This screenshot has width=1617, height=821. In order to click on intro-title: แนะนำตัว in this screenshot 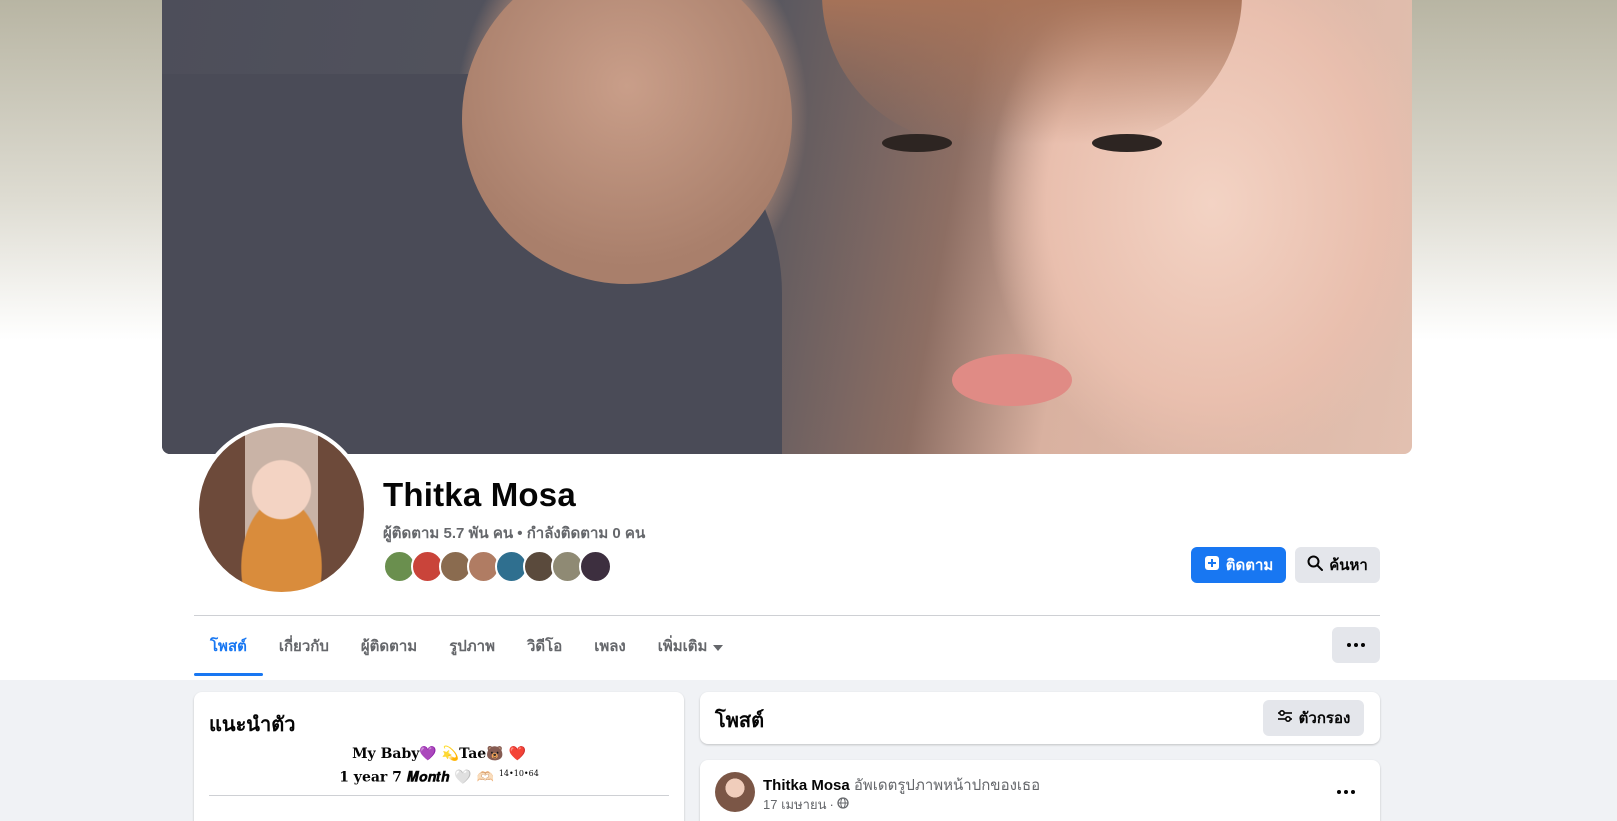, I will do `click(252, 725)`.